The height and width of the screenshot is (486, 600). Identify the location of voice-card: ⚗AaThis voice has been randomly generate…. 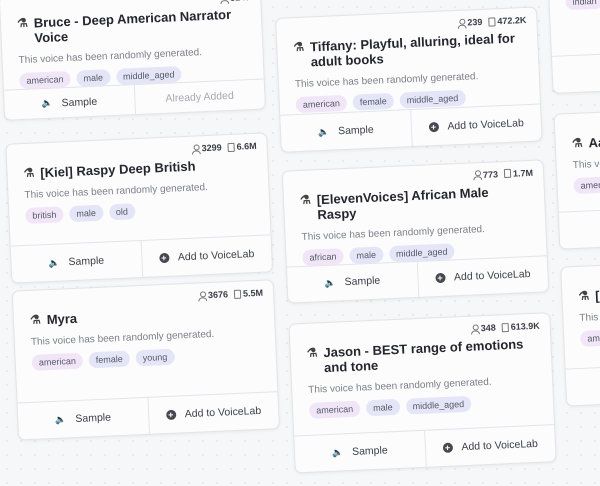
(576, 176).